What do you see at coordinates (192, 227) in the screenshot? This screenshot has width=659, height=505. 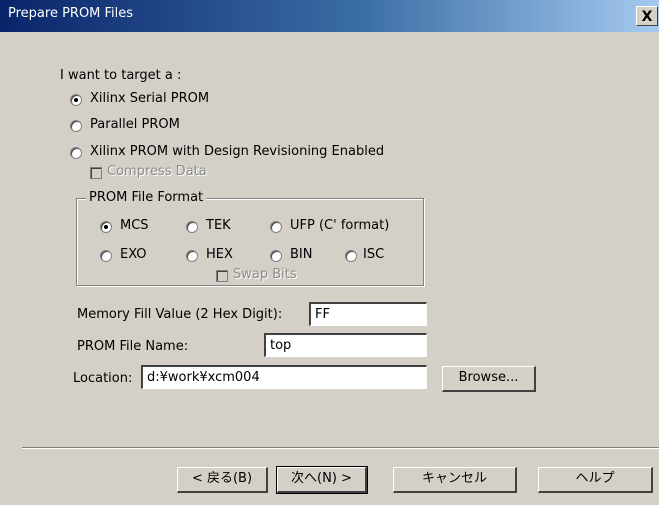 I see `radio-format-tek` at bounding box center [192, 227].